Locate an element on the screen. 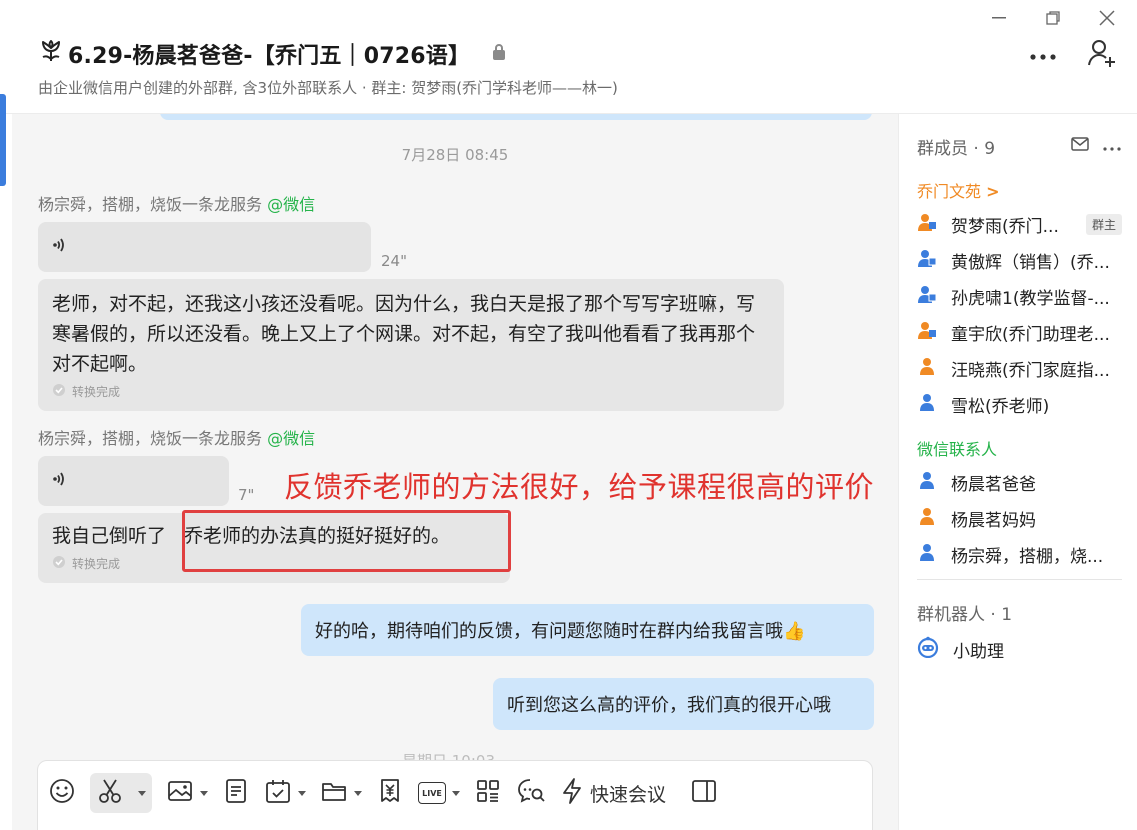  voice-duration: 7" is located at coordinates (246, 495).